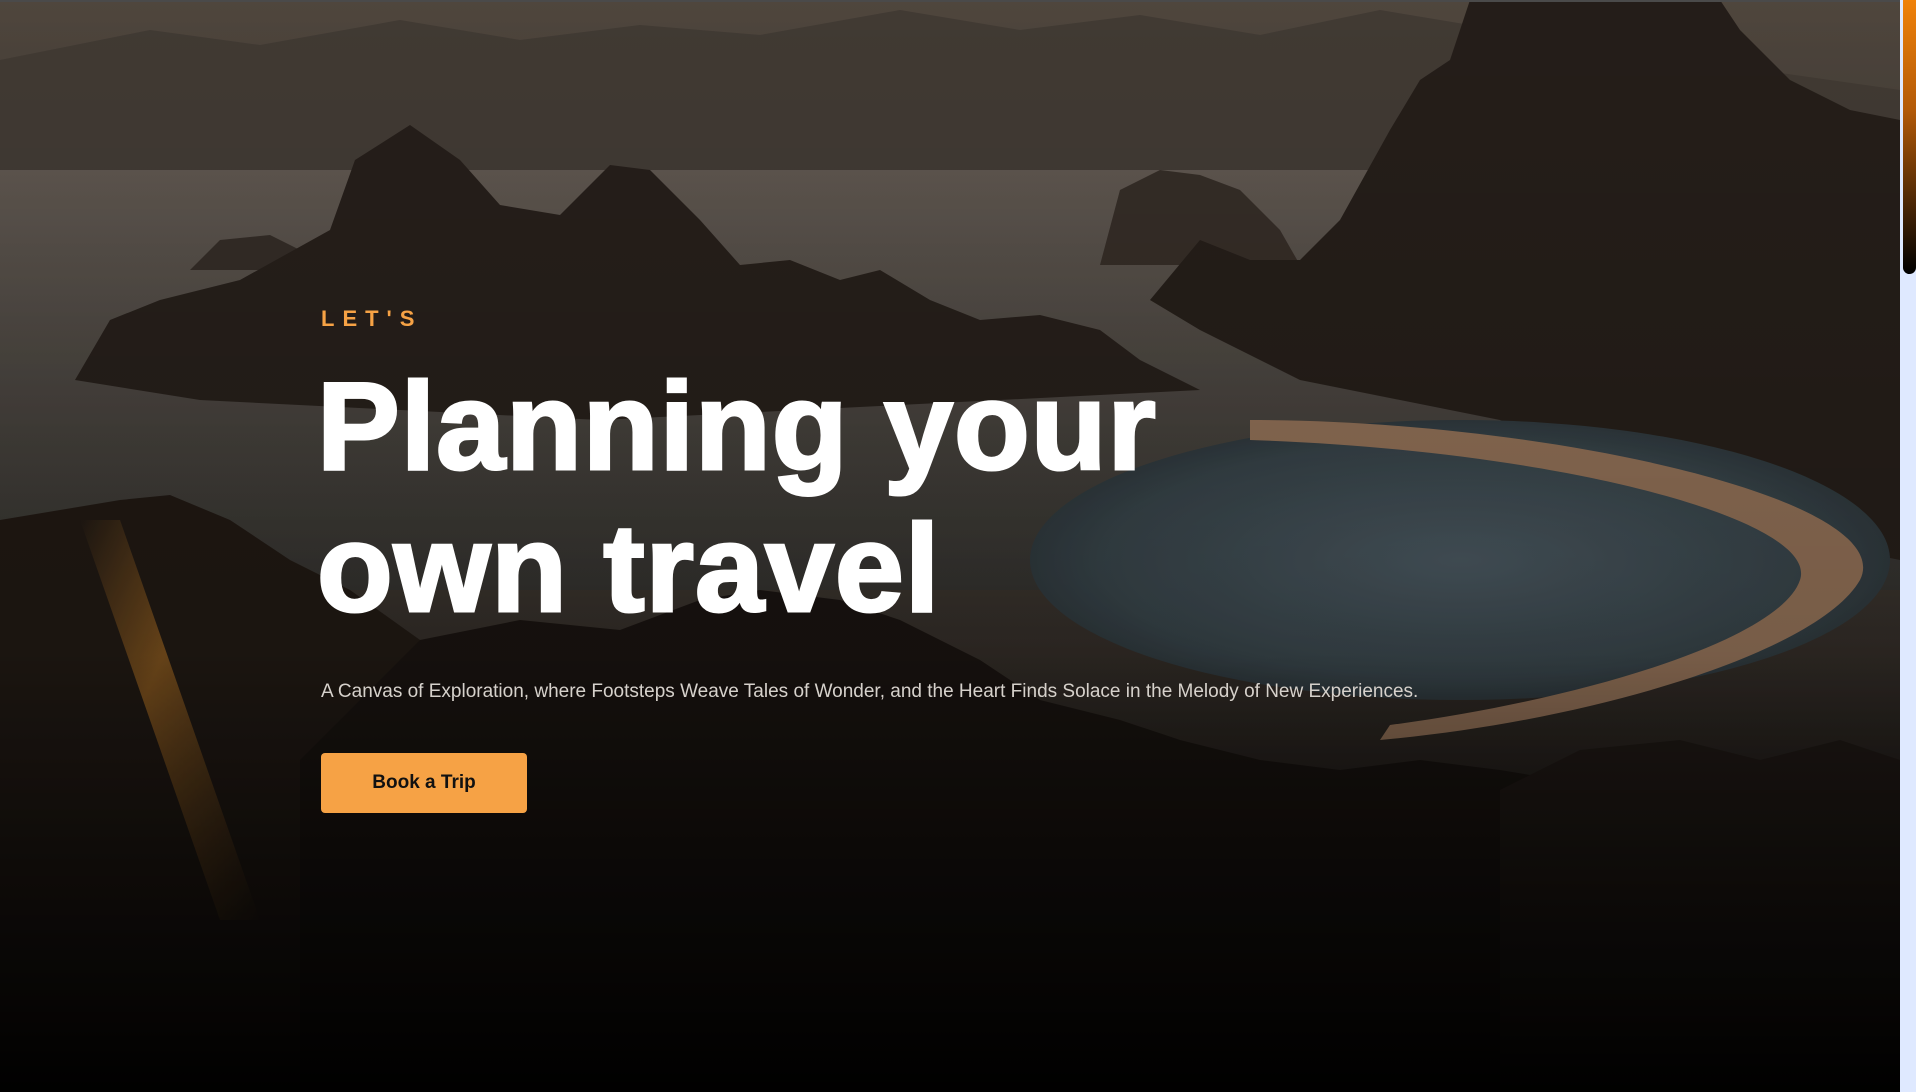 This screenshot has width=1916, height=1092. I want to click on hero-headline-line-2: own travel, so click(628, 569).